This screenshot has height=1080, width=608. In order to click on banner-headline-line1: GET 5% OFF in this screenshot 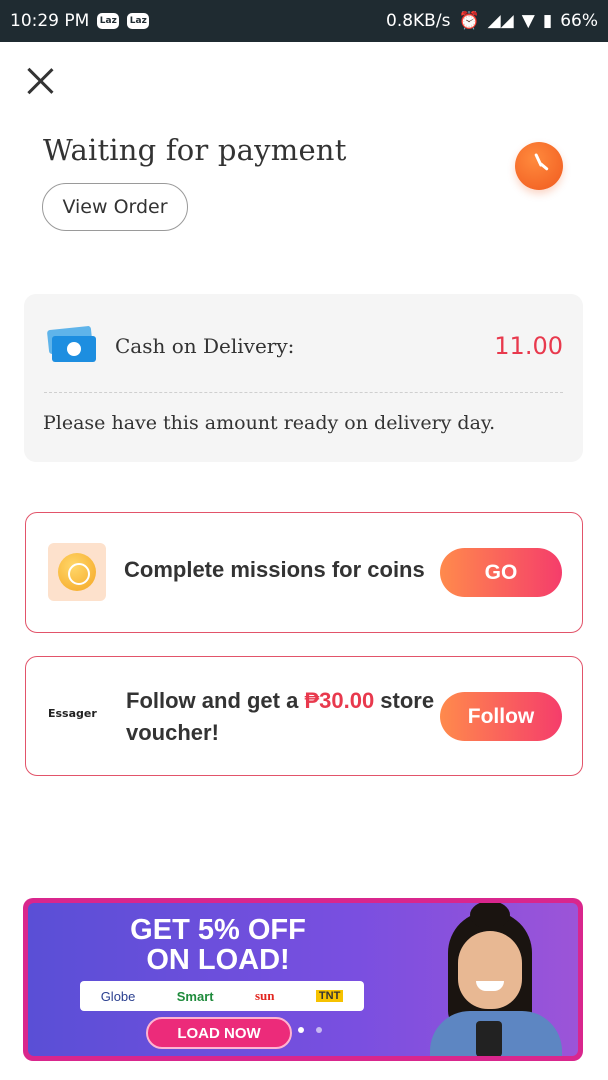, I will do `click(218, 930)`.